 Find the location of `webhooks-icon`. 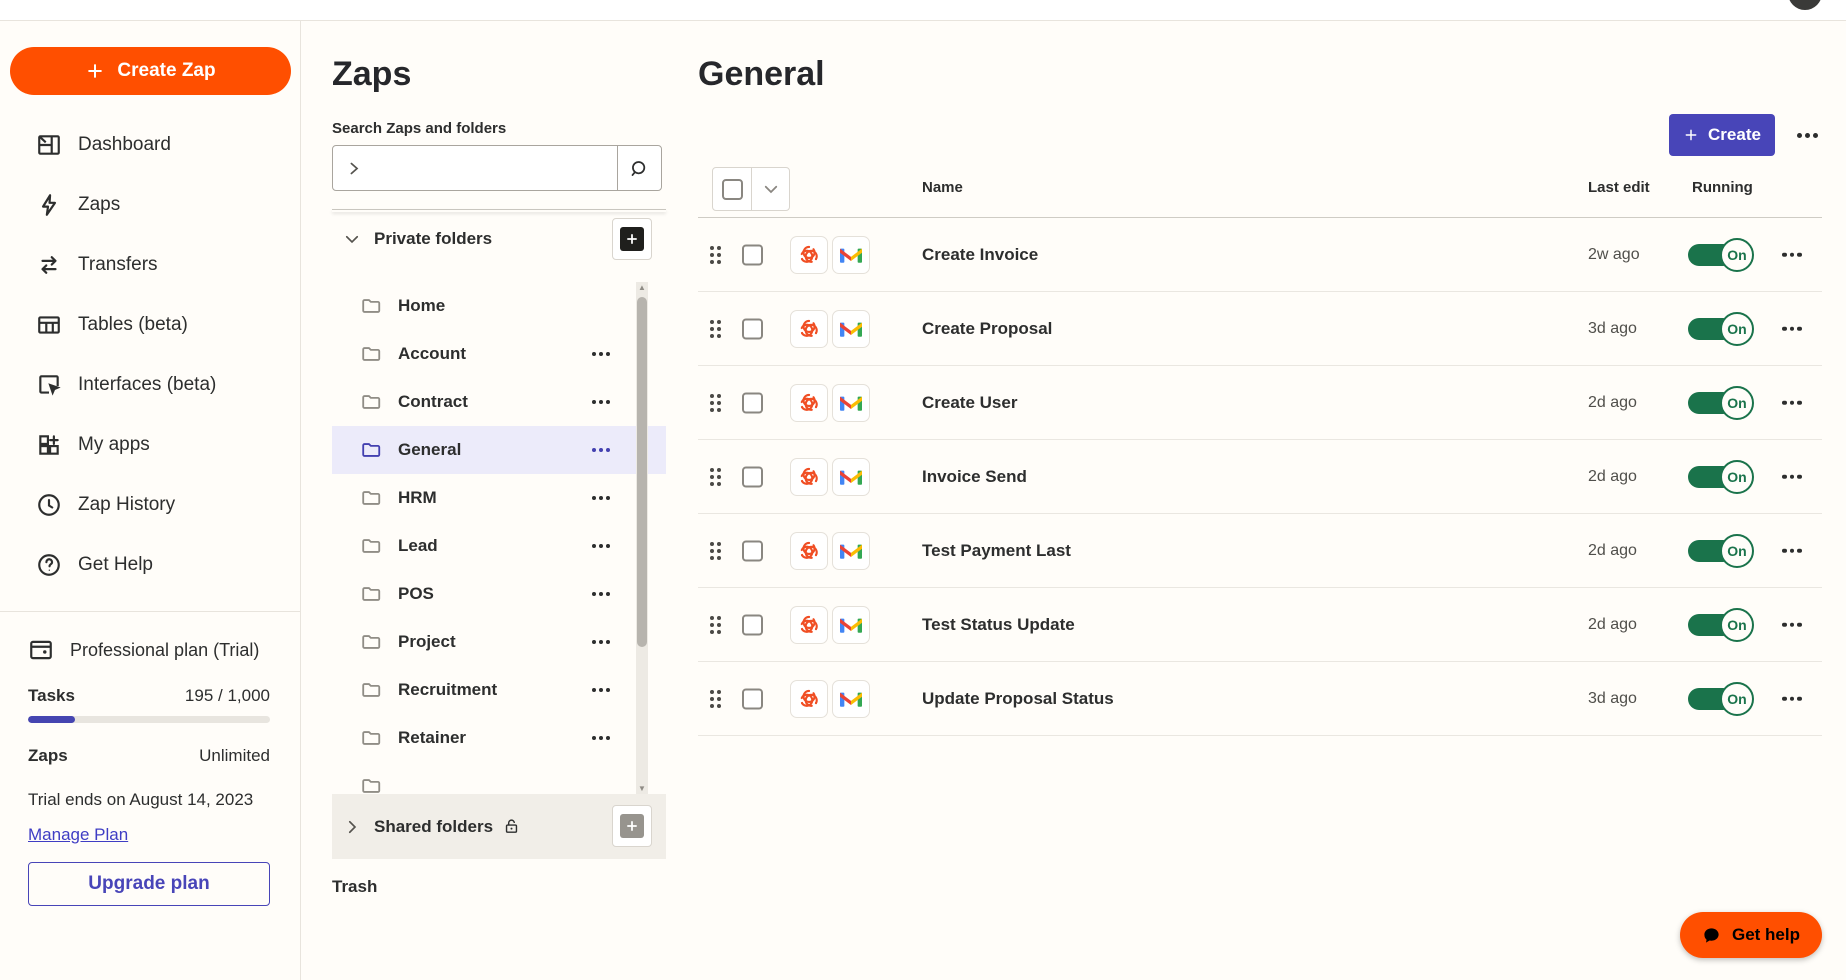

webhooks-icon is located at coordinates (809, 698).